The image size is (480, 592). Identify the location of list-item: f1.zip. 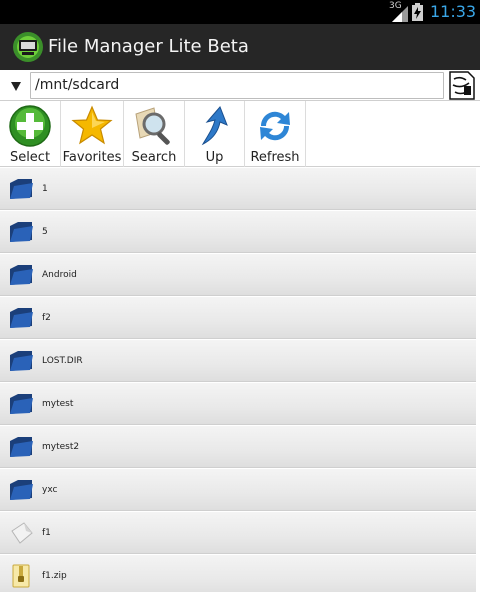
(238, 573).